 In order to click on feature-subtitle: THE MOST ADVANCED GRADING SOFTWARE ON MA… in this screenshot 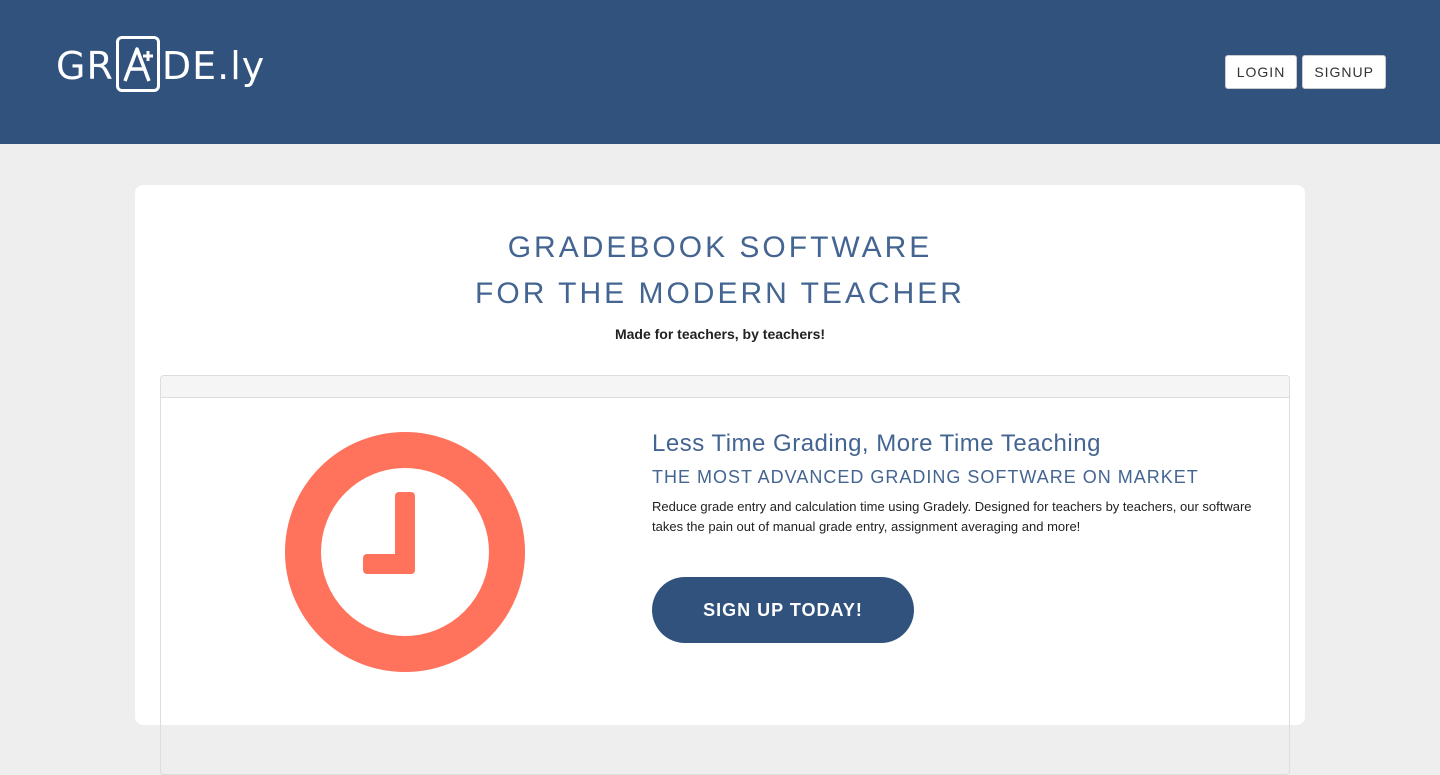, I will do `click(925, 477)`.